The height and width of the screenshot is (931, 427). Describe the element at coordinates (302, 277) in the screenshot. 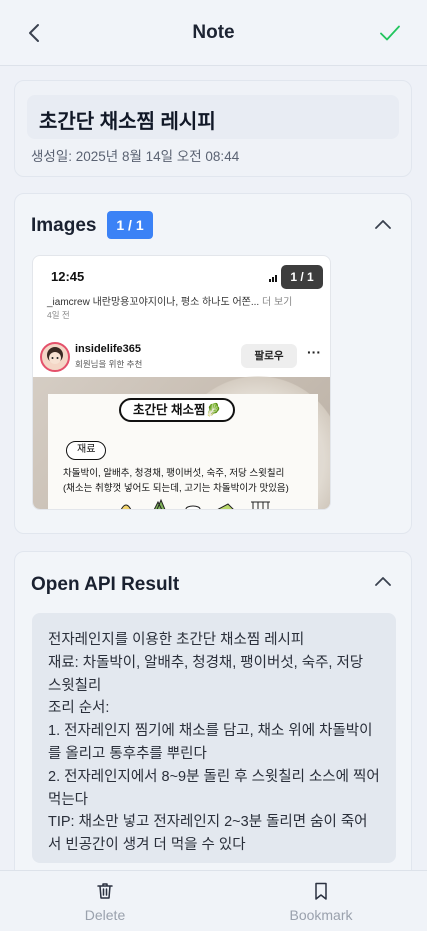

I see `image-counter: 1 / 1` at that location.